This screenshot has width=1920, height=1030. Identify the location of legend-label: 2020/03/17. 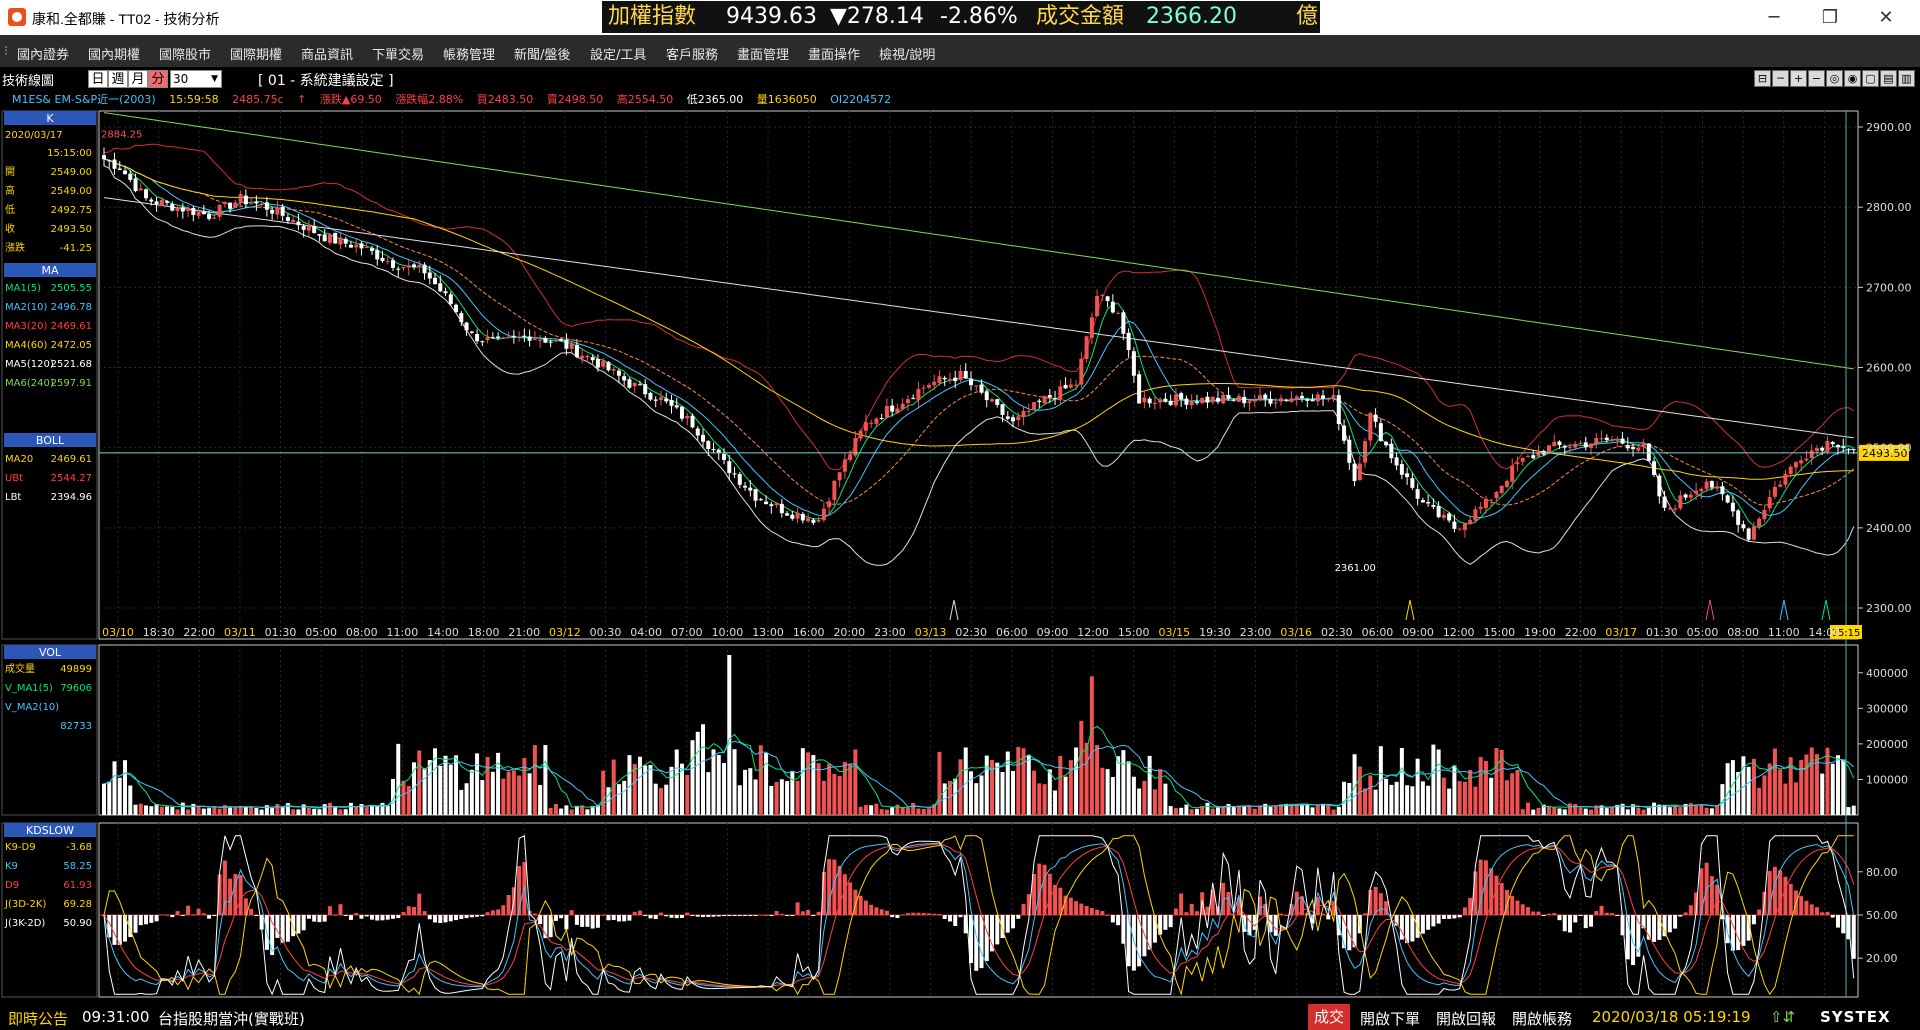
(34, 135).